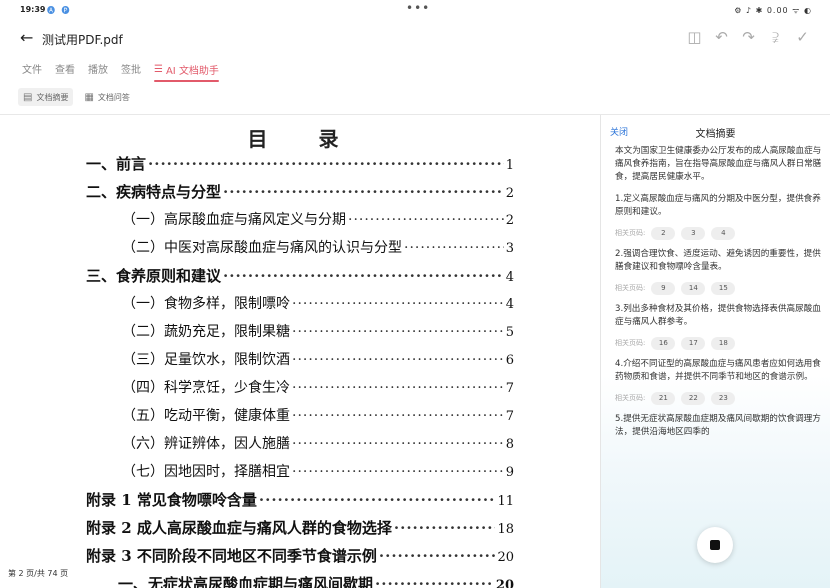 Image resolution: width=830 pixels, height=588 pixels. What do you see at coordinates (32, 69) in the screenshot?
I see `menu-item-file: 文件` at bounding box center [32, 69].